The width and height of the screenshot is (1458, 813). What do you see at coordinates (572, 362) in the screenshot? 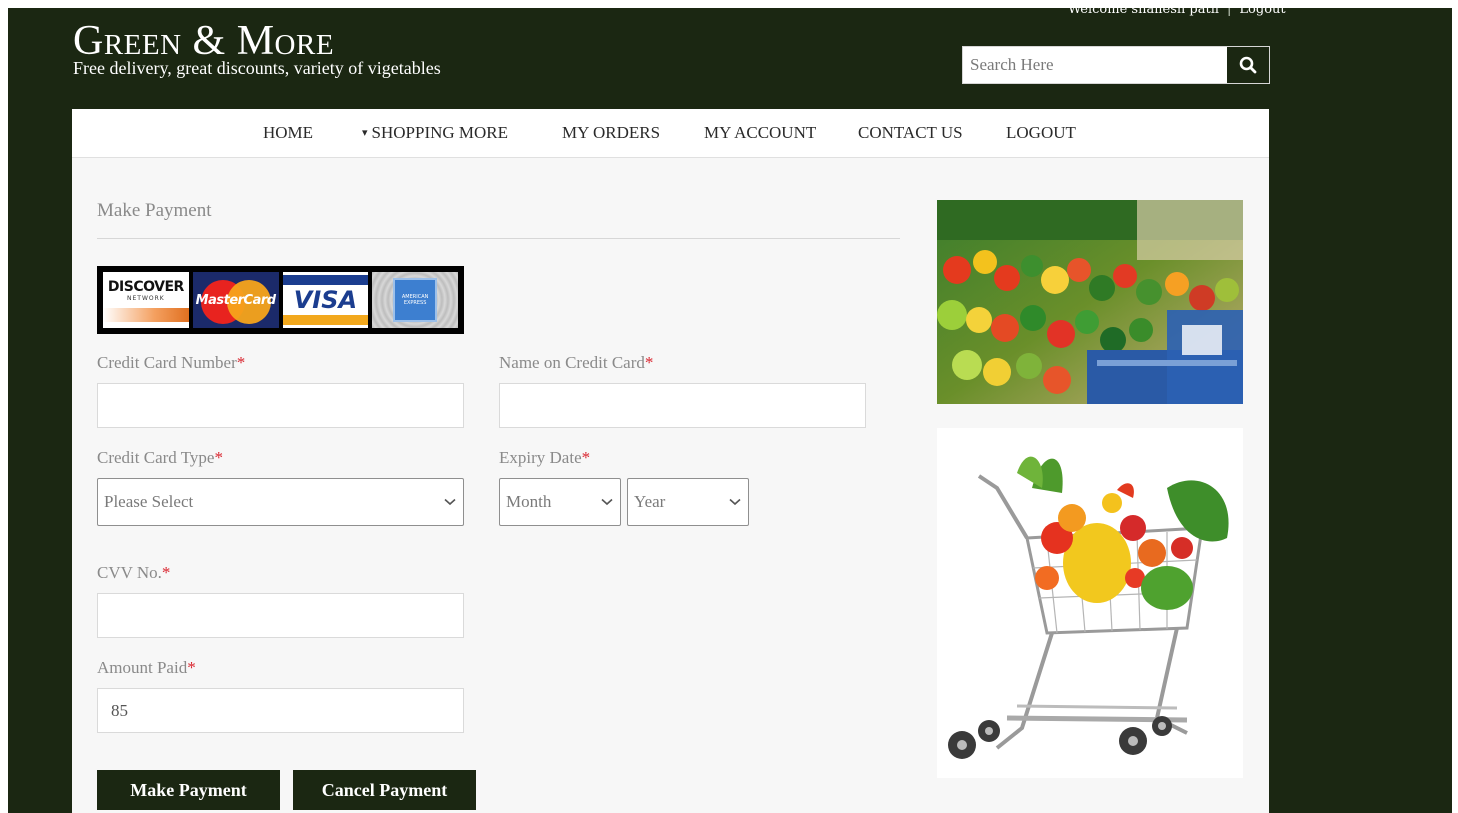
I see `name-on-card-label-text: Name on Credit Card` at bounding box center [572, 362].